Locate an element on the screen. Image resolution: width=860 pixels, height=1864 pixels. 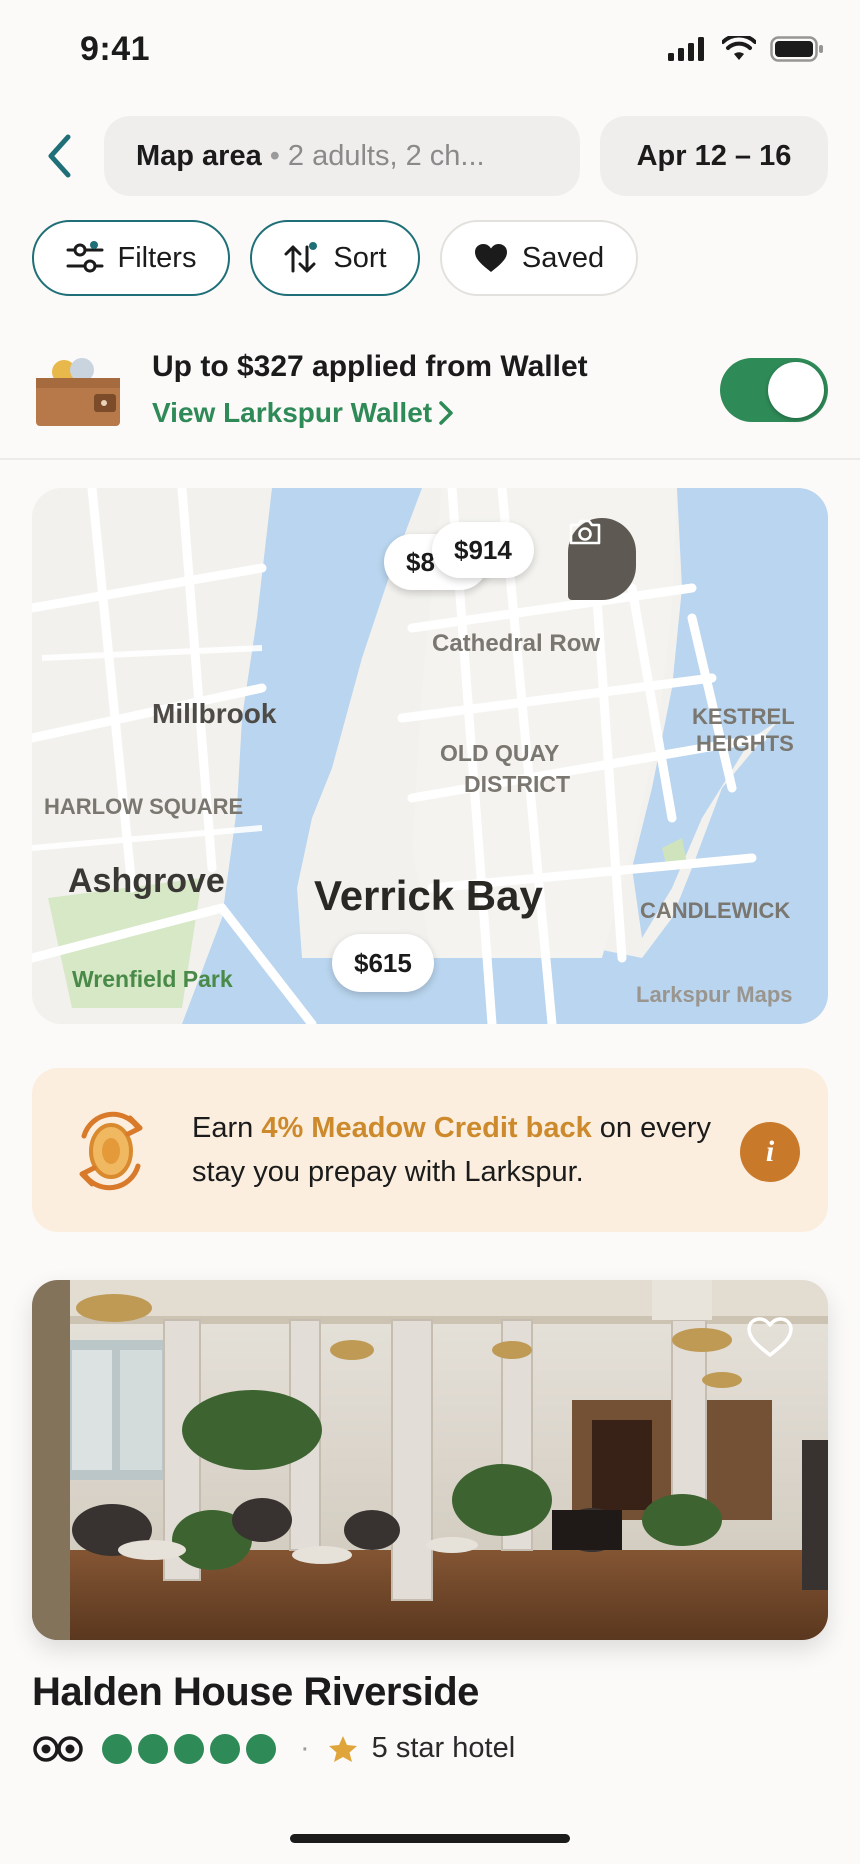
star-icon is located at coordinates (342, 1748).